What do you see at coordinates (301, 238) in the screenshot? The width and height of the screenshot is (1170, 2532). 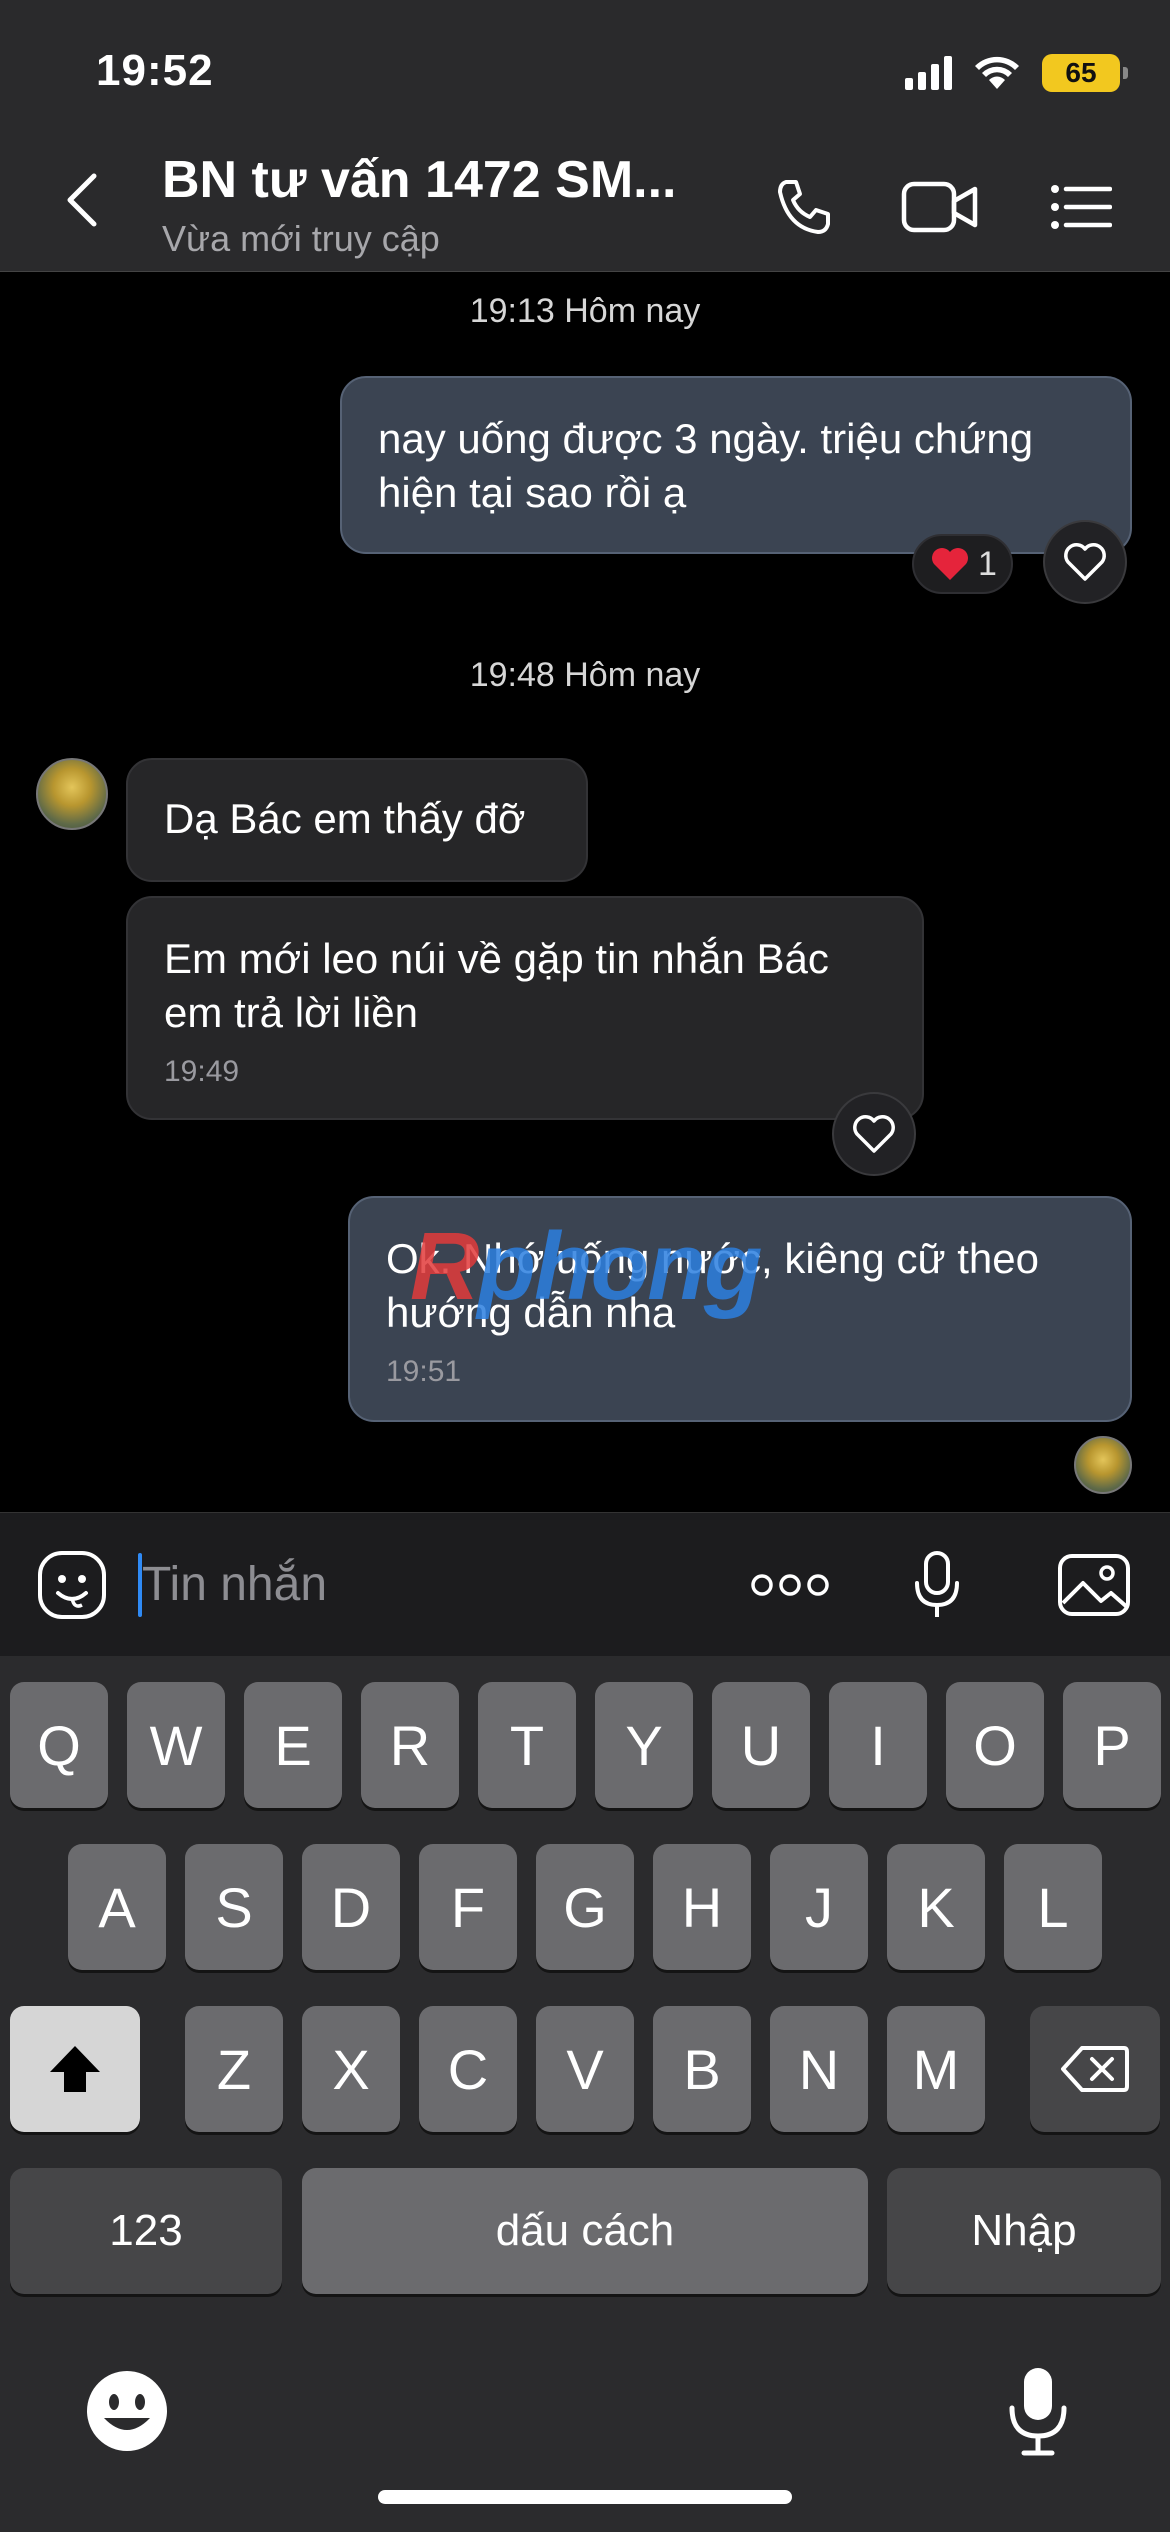 I see `chat-status: Vừa mới truy cập` at bounding box center [301, 238].